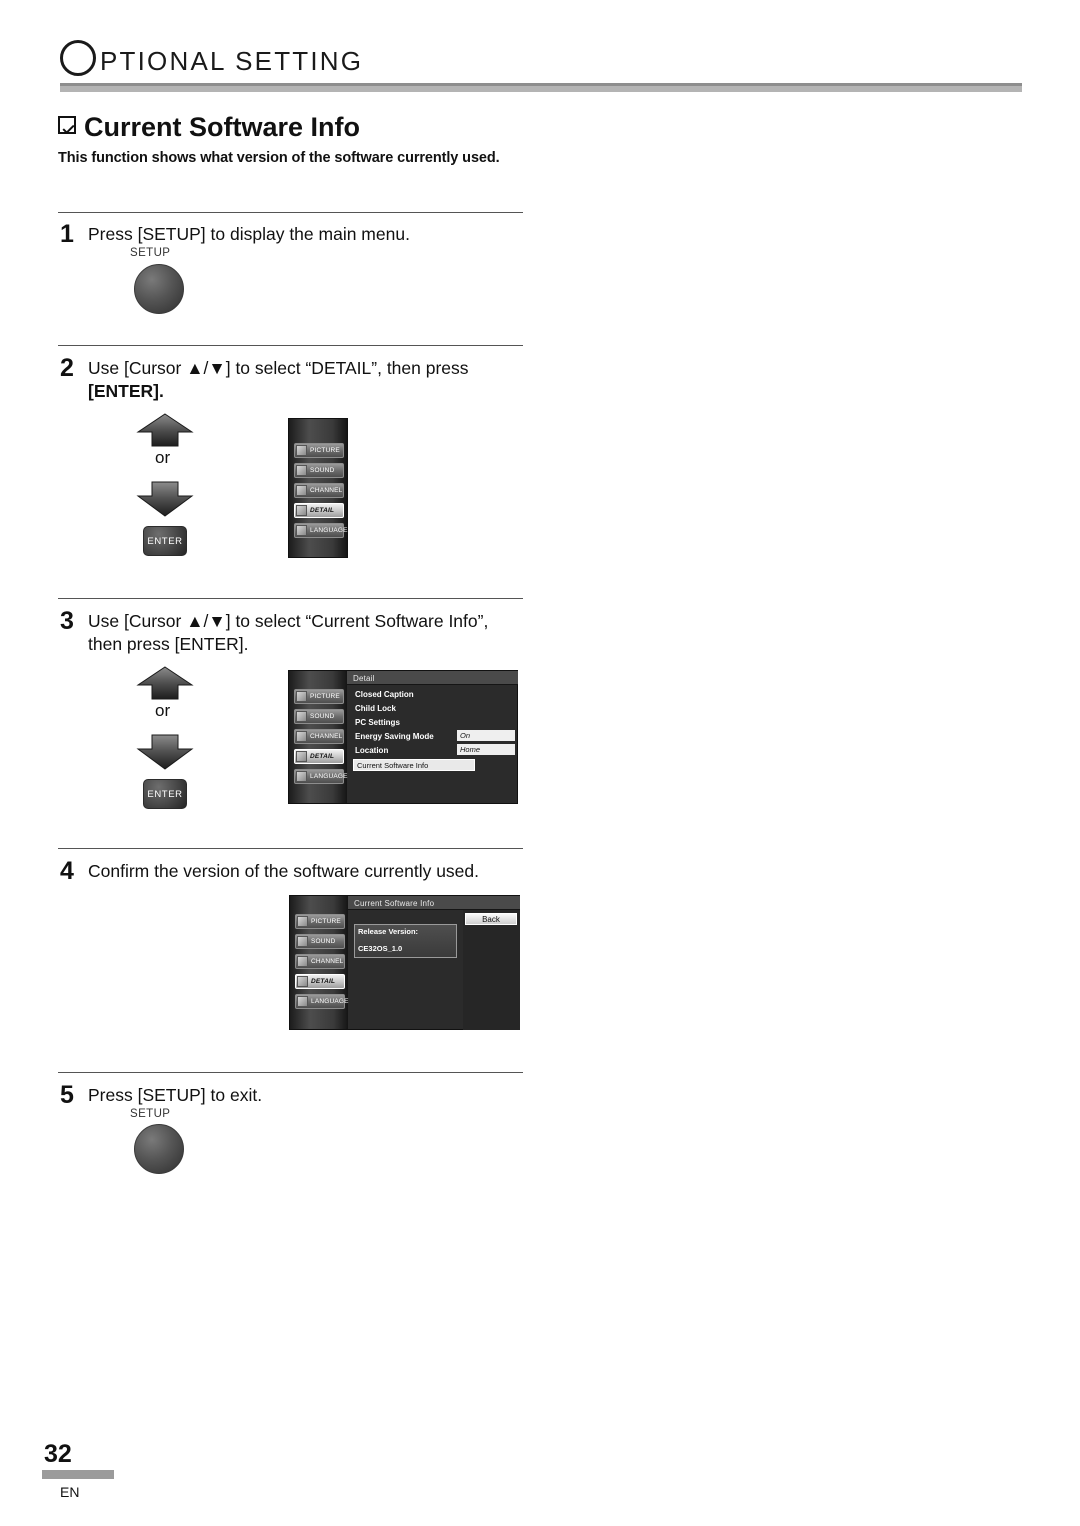 Image resolution: width=1080 pixels, height=1526 pixels. I want to click on menu-item-channel: CHANNEL, so click(319, 490).